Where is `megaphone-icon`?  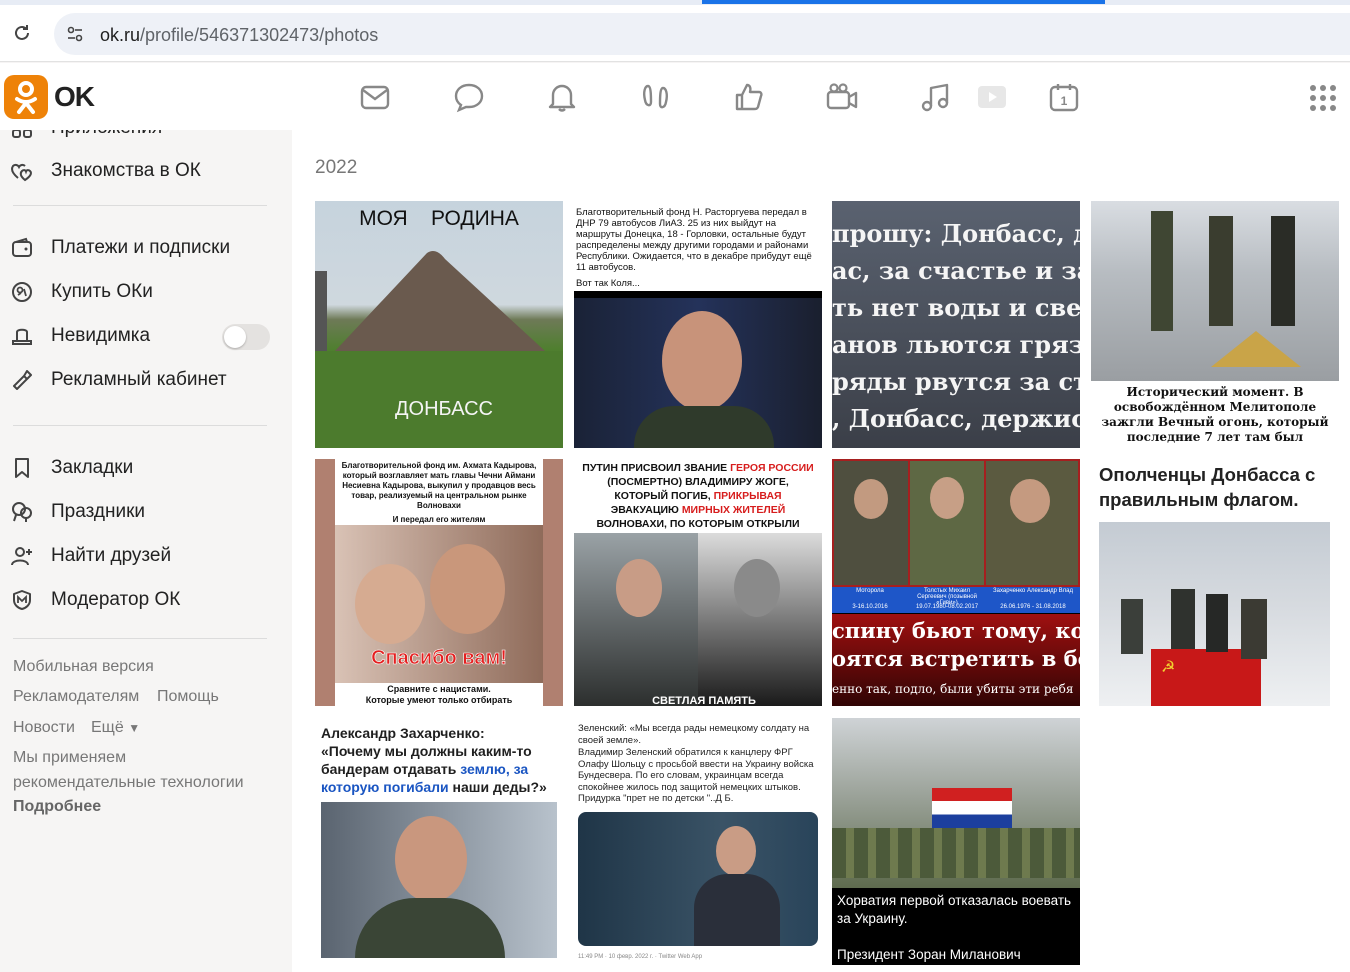
megaphone-icon is located at coordinates (22, 380).